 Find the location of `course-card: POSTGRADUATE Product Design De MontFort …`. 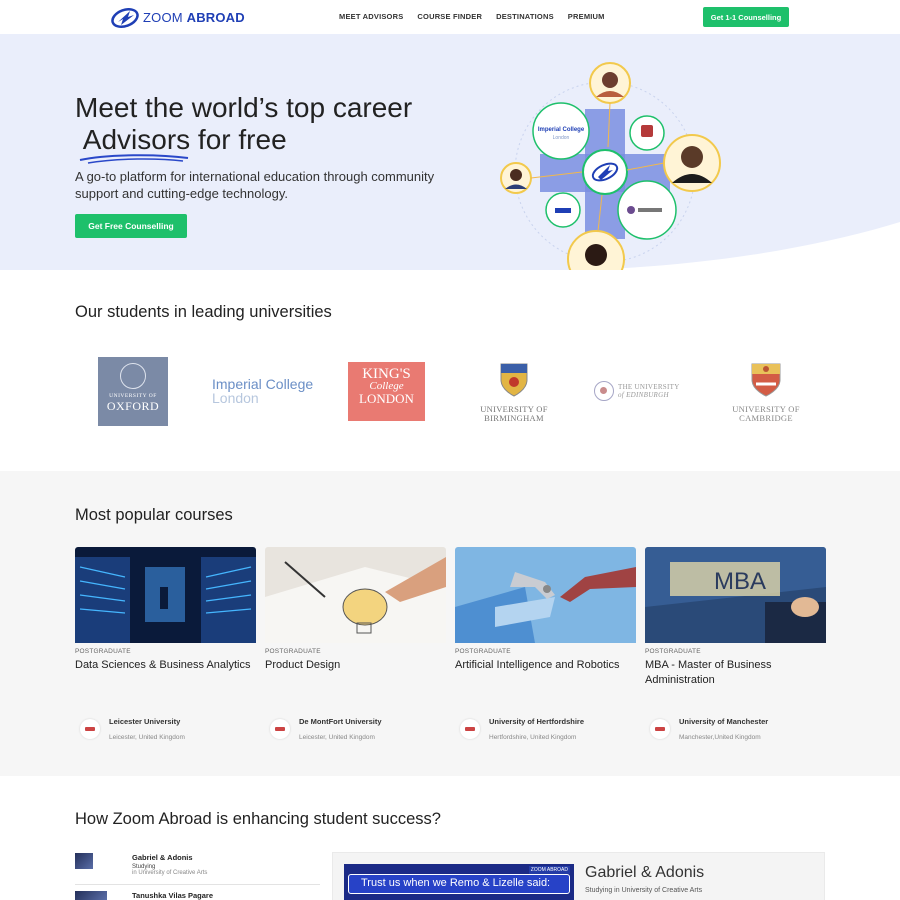

course-card: POSTGRADUATE Product Design De MontFort … is located at coordinates (355, 644).